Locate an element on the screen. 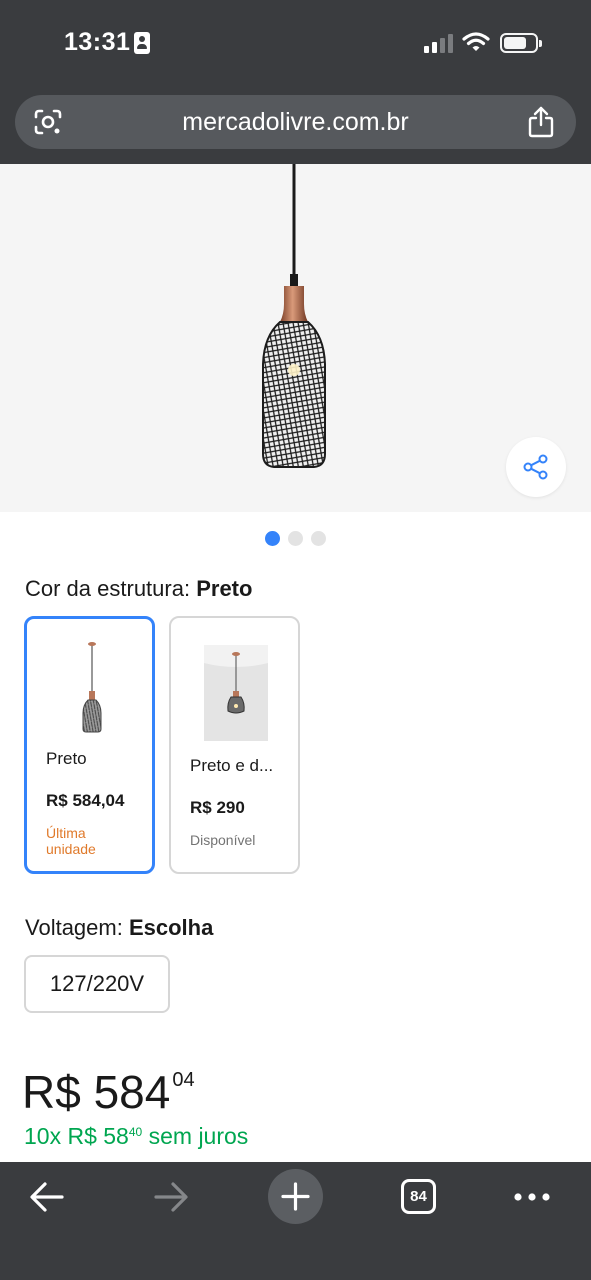  new-tab-button is located at coordinates (295, 1196).